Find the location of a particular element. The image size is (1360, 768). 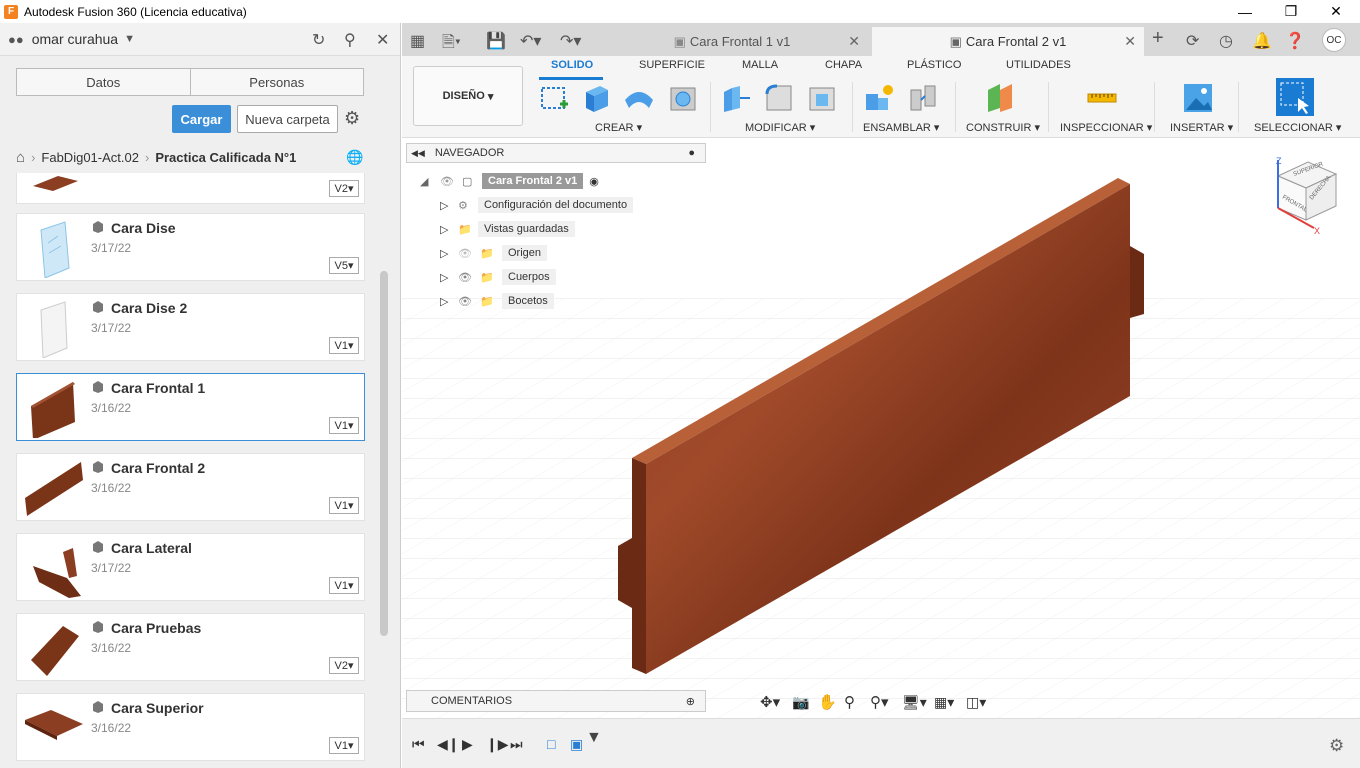

restore-button: ❐ is located at coordinates (1291, 11).